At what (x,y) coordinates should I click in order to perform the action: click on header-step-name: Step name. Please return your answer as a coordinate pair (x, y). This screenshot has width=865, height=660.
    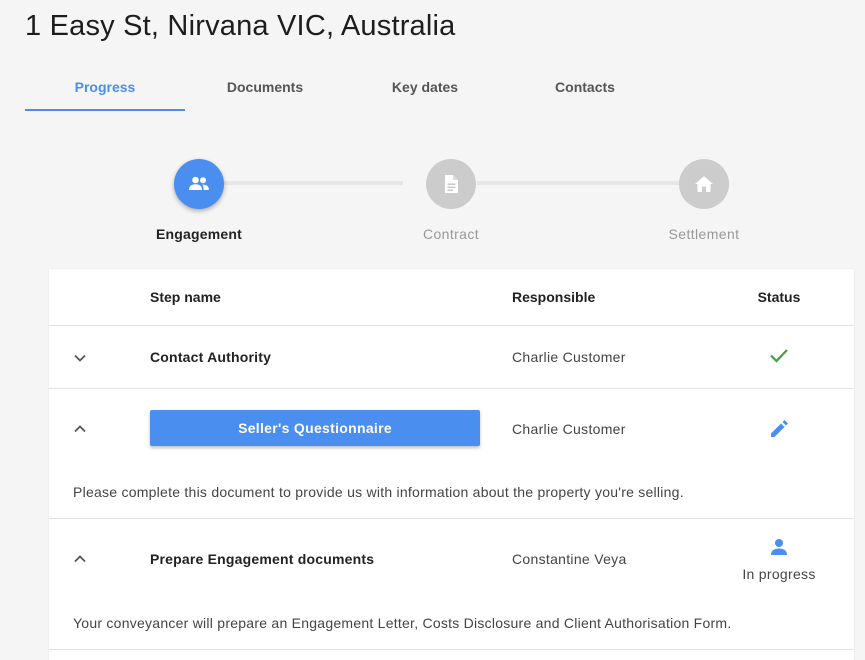
    Looking at the image, I should click on (185, 297).